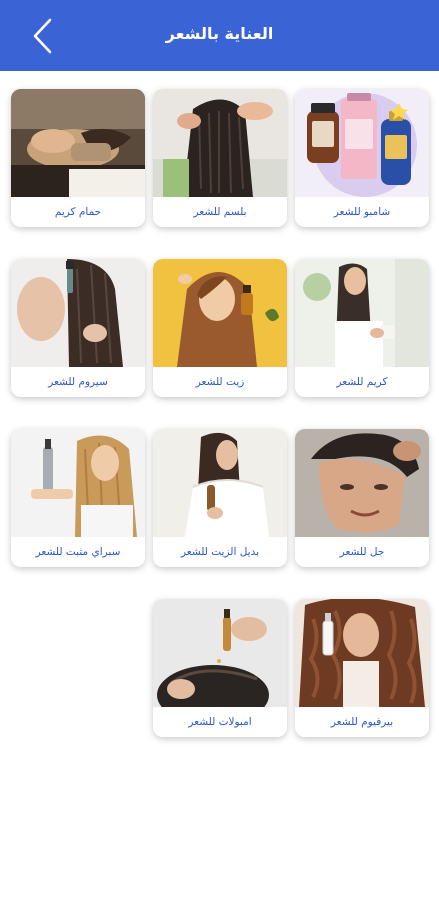 The image size is (439, 900). What do you see at coordinates (78, 552) in the screenshot?
I see `category-label: سبراي مثبت للشعر` at bounding box center [78, 552].